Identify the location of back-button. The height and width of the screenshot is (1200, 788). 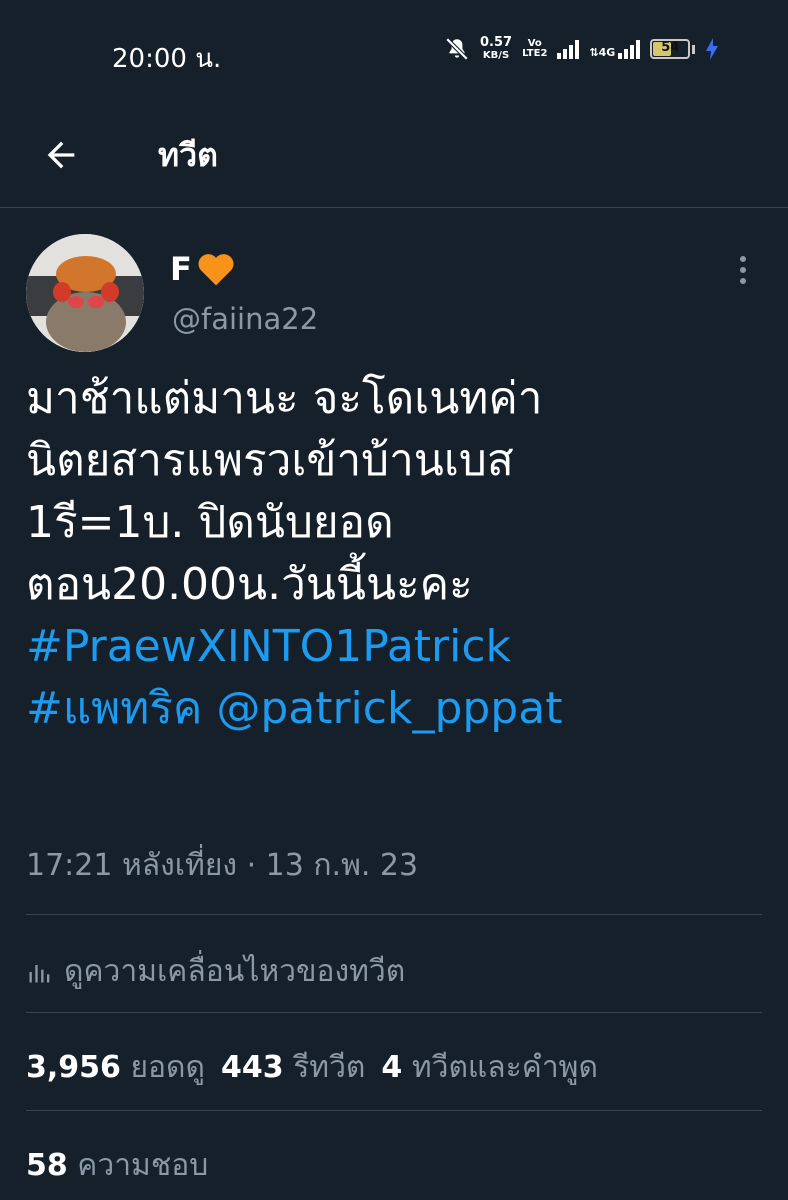
(61, 155).